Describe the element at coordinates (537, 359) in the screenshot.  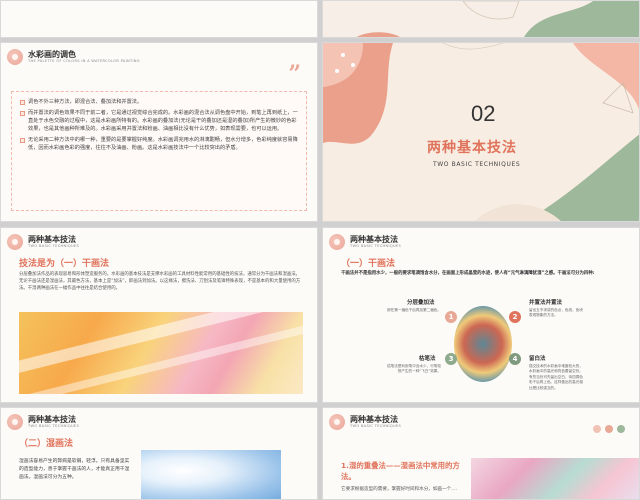
I see `feature-title: 留白法` at that location.